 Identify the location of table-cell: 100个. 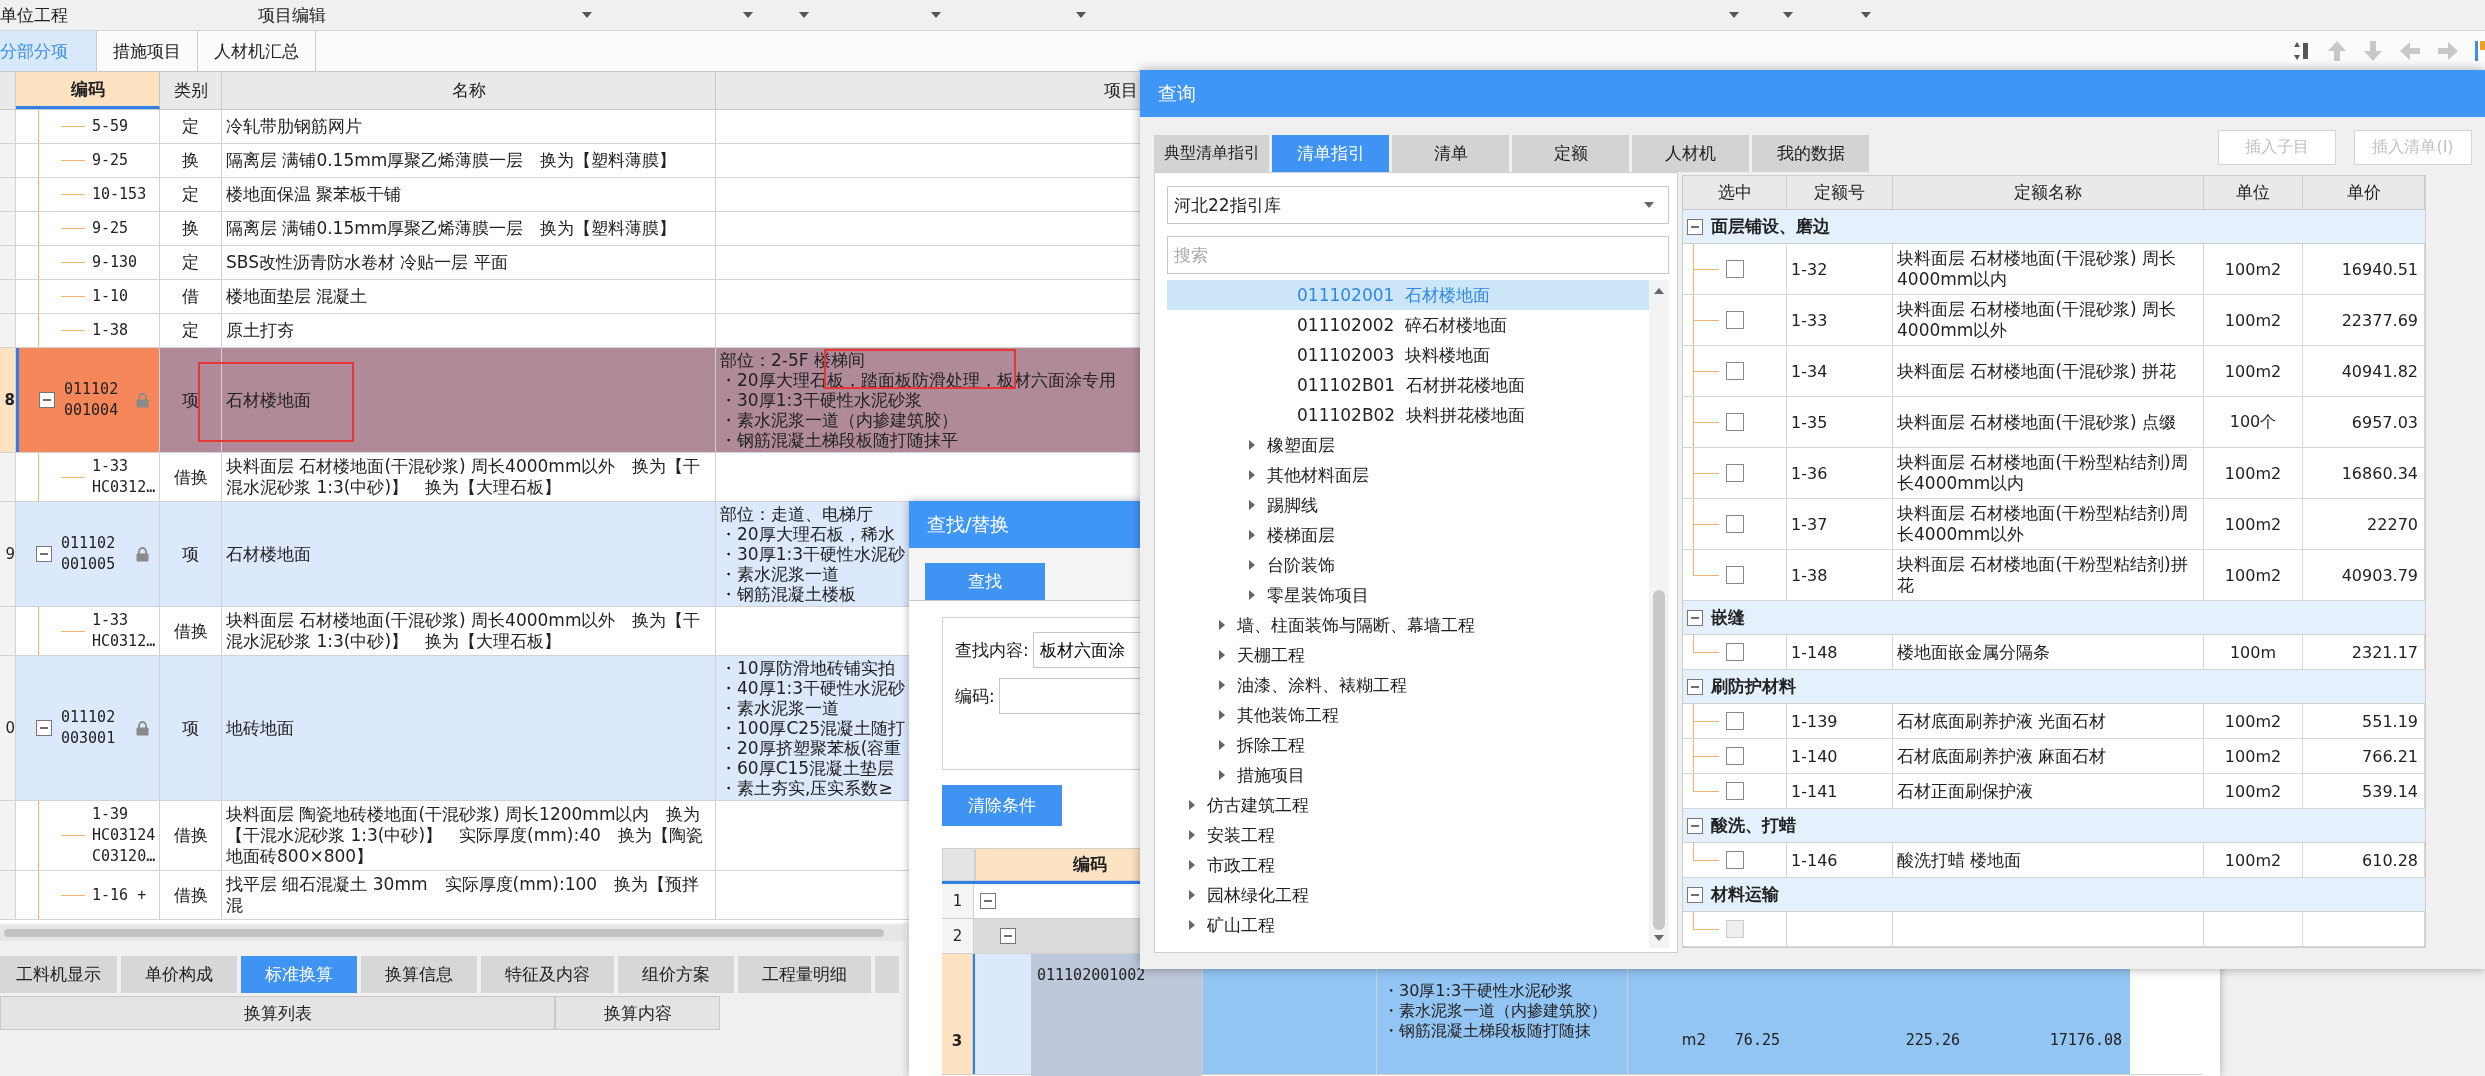
(2253, 422).